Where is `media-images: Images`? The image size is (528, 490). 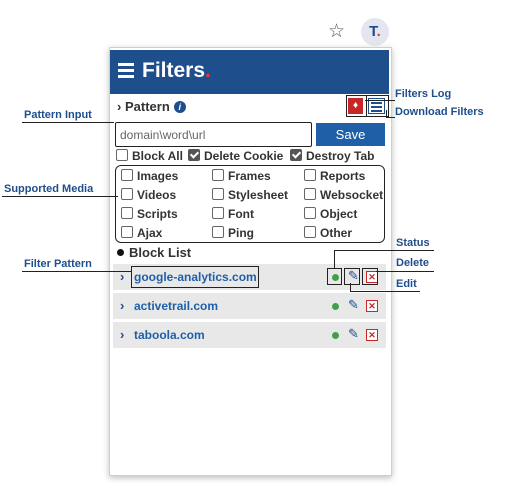 media-images: Images is located at coordinates (149, 176).